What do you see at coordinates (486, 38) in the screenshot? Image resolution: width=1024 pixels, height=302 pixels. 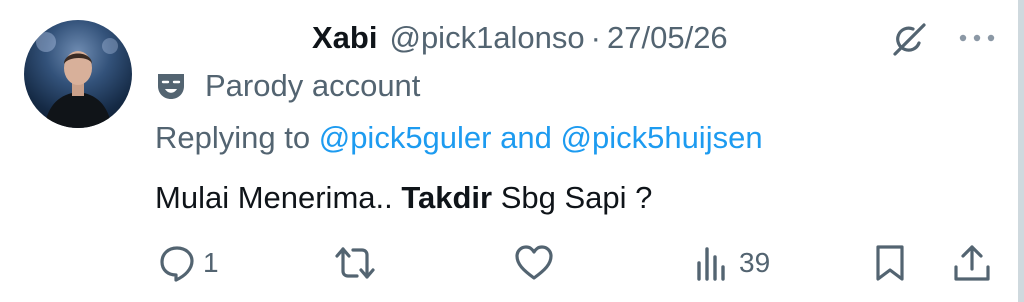 I see `author-handle: @pick1alonso` at bounding box center [486, 38].